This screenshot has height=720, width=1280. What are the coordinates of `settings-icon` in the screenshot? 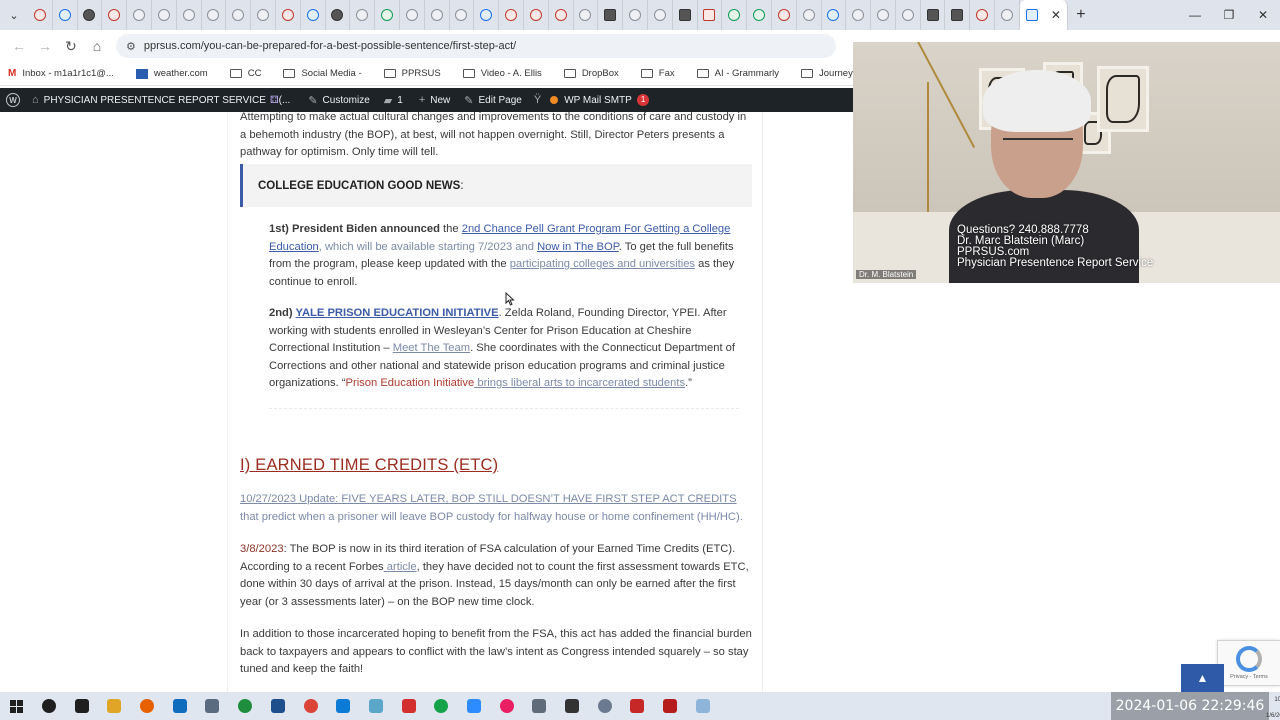 It's located at (539, 706).